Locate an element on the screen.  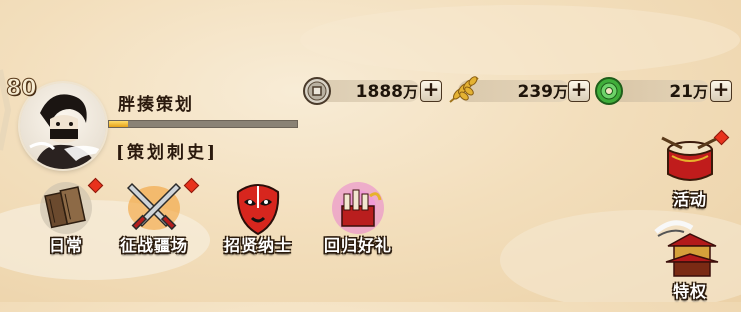
menu-daily: 日常 is located at coordinates (66, 221).